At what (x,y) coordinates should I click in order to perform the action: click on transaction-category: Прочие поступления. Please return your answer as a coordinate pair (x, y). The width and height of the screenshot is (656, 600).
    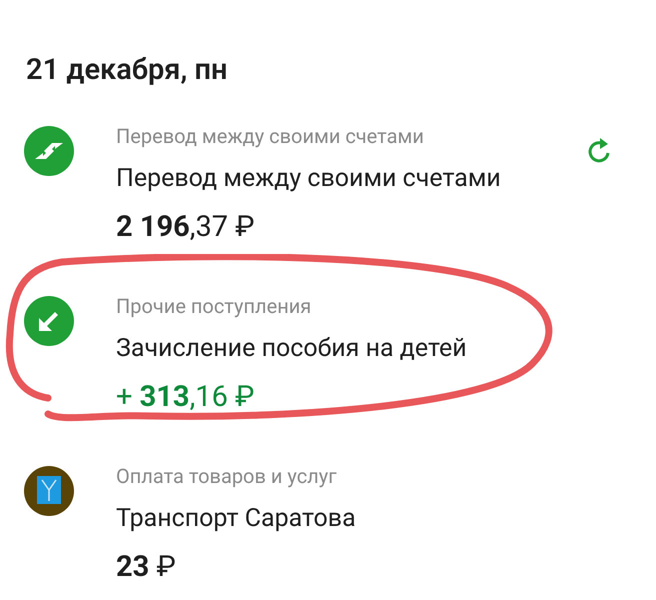
    Looking at the image, I should click on (214, 306).